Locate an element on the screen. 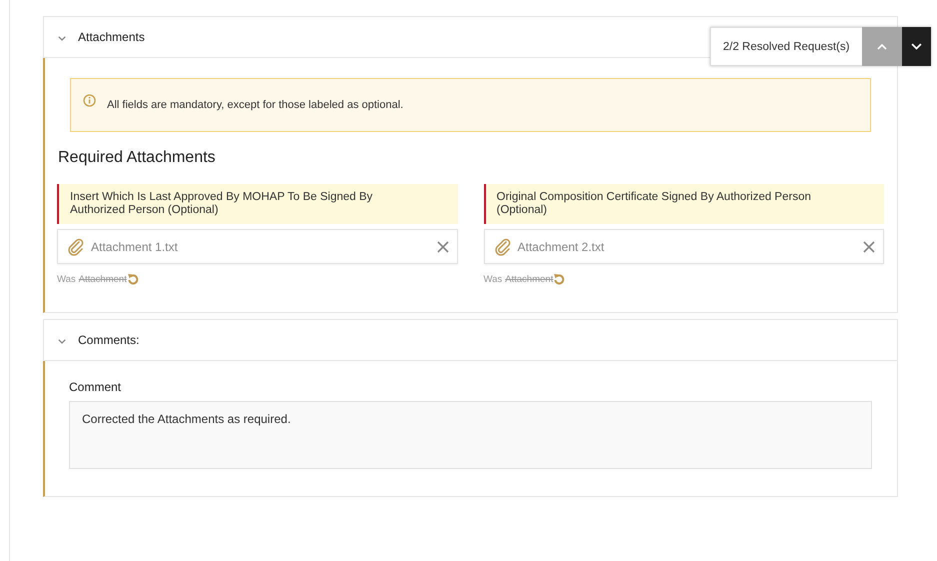 The height and width of the screenshot is (561, 937). file-field: Attachment 1.txt is located at coordinates (257, 246).